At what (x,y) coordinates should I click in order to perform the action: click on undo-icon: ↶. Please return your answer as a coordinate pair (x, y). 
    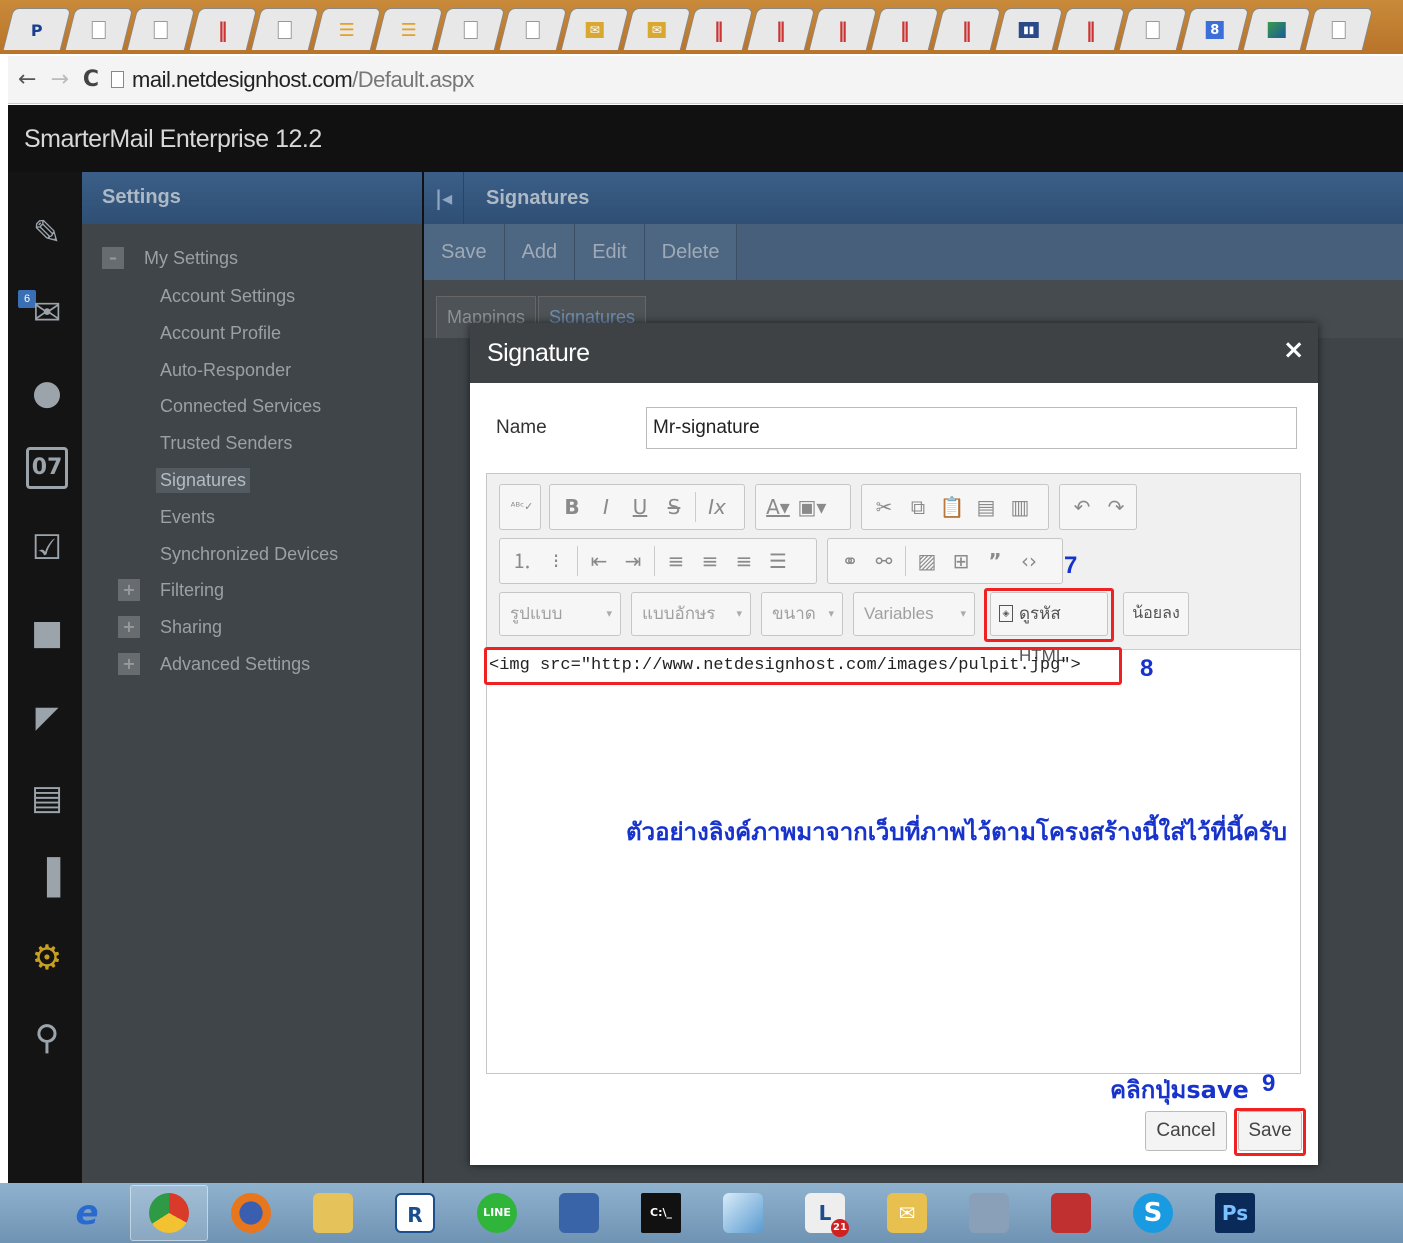
    Looking at the image, I should click on (1082, 507).